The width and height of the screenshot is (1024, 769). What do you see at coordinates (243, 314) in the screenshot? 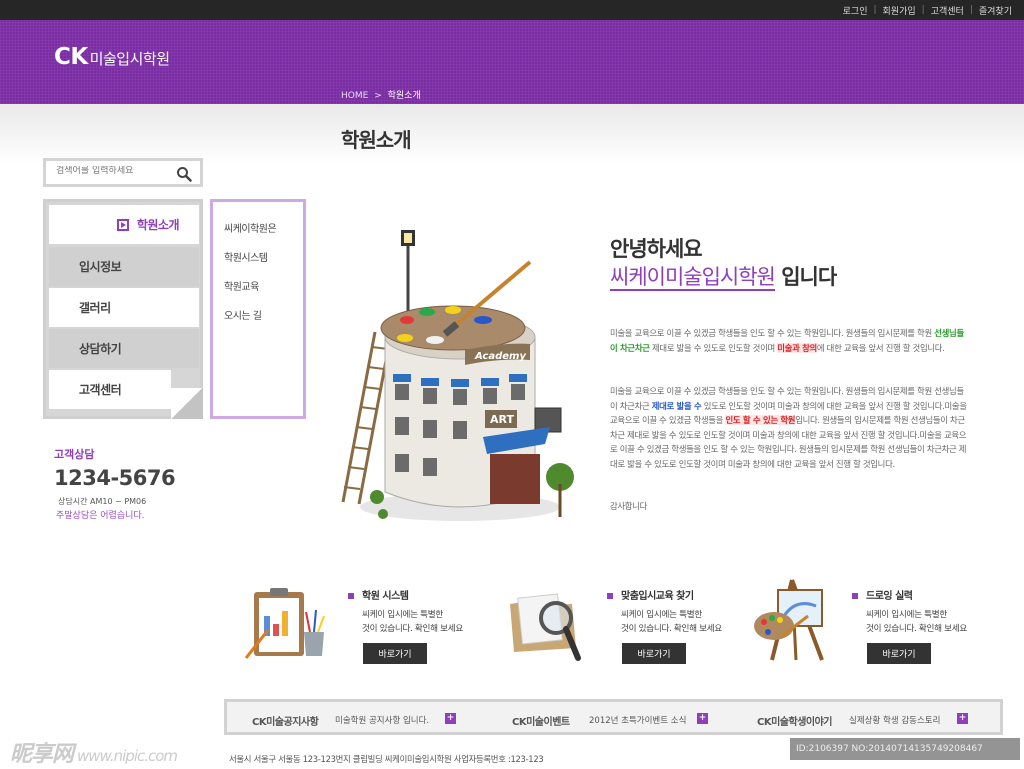
I see `submenu-item-directions: 오시는 길` at bounding box center [243, 314].